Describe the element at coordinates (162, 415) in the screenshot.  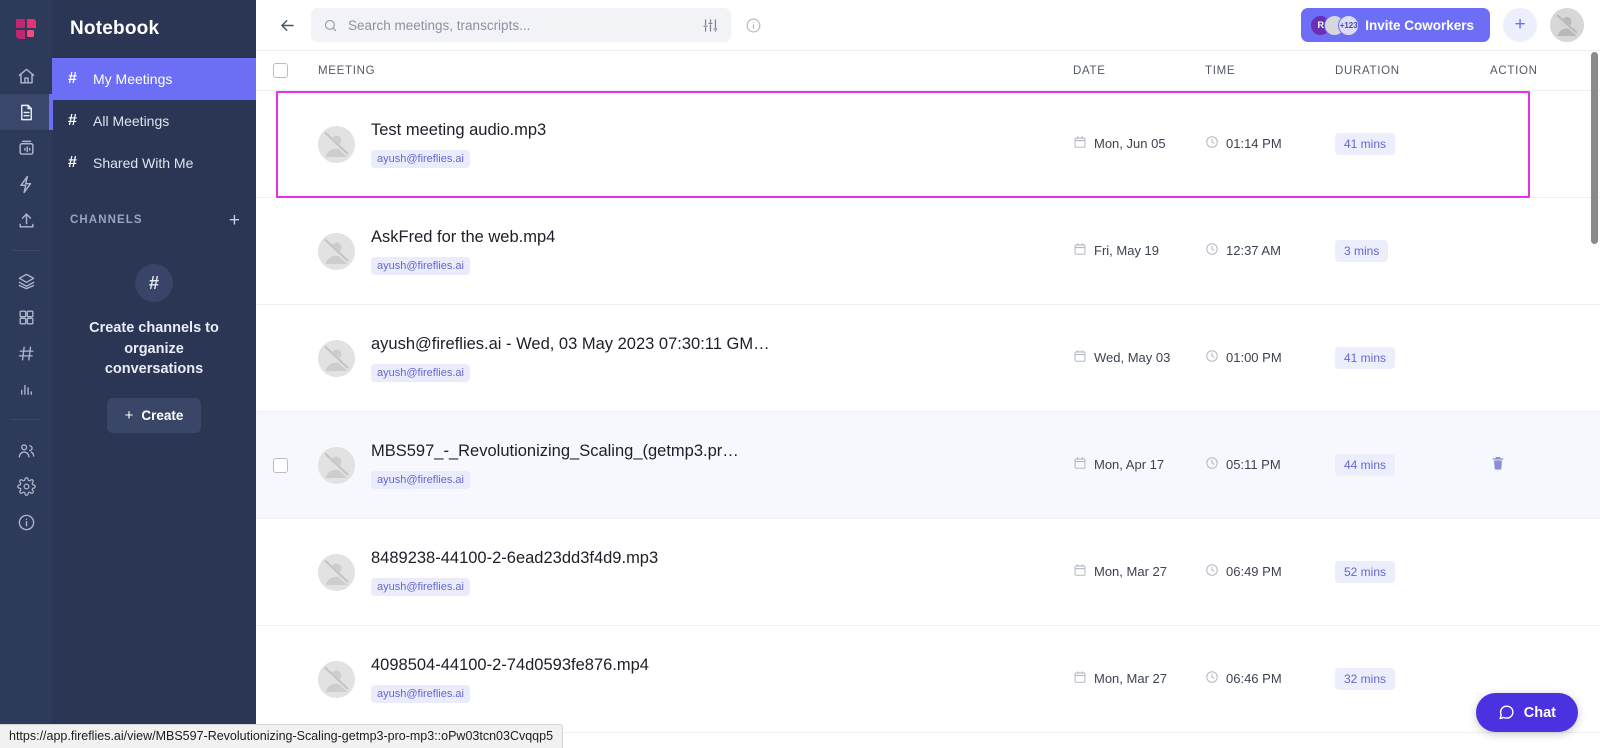
I see `create-channel-label: Create` at that location.